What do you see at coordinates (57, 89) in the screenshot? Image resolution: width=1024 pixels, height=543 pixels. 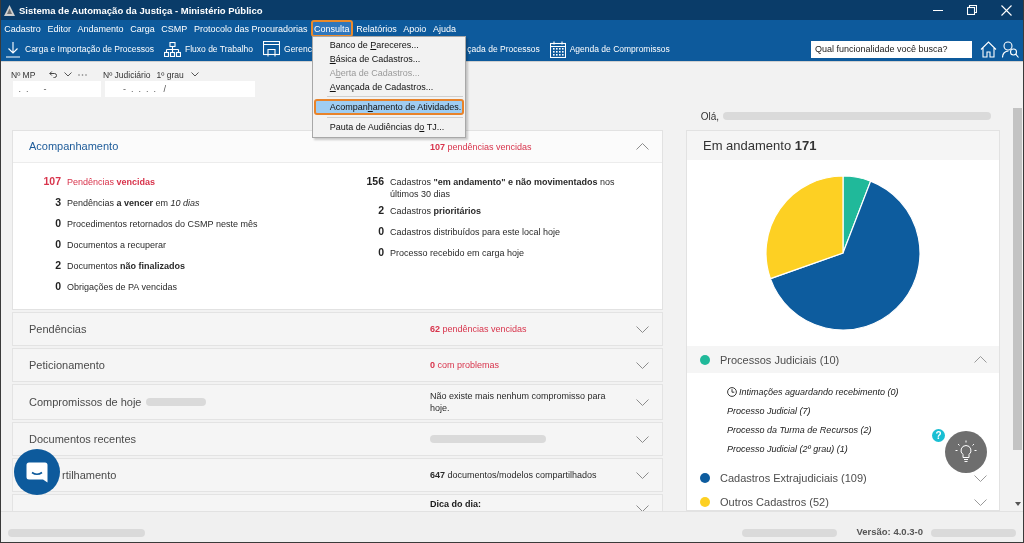 I see `input-field: . . -` at bounding box center [57, 89].